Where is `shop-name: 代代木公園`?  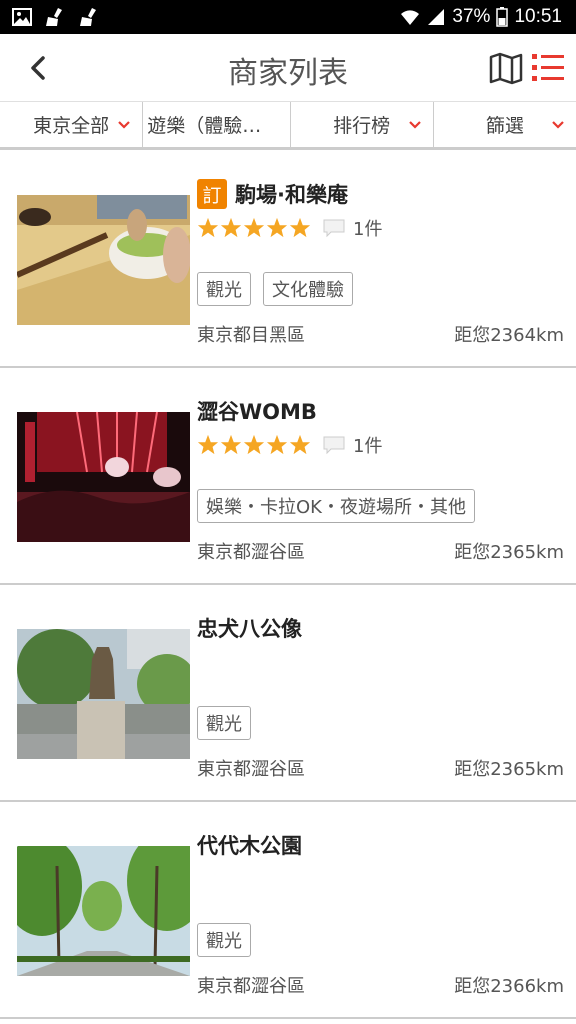
shop-name: 代代木公園 is located at coordinates (249, 845).